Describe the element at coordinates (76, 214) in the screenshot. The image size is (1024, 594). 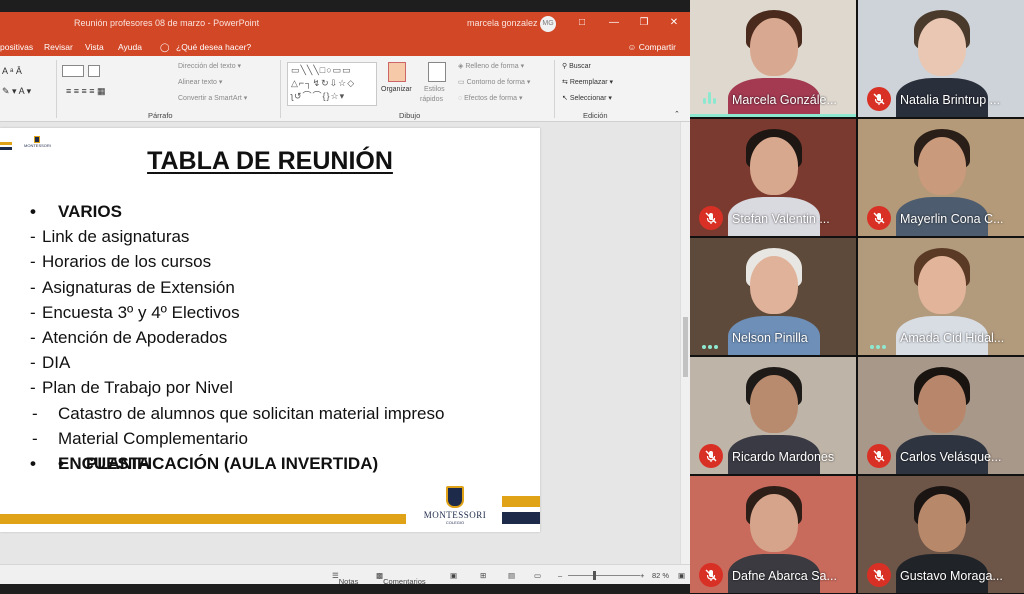
I see `slide-line: • VARIOS` at that location.